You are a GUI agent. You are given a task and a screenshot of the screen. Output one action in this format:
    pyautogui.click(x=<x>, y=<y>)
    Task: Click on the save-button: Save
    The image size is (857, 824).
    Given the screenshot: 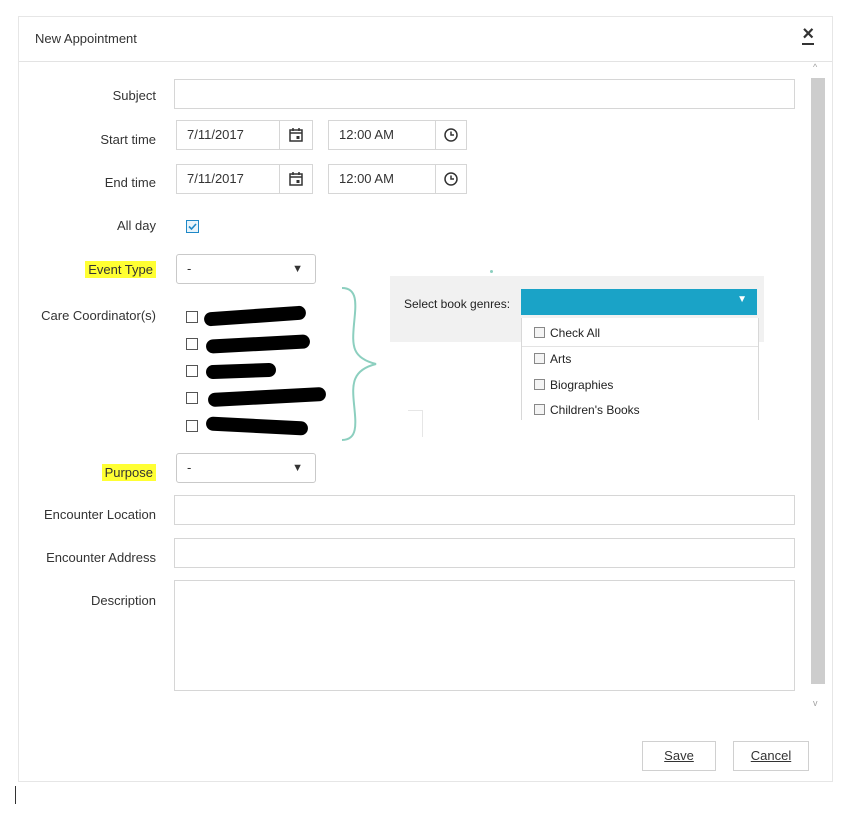 What is the action you would take?
    pyautogui.click(x=679, y=756)
    